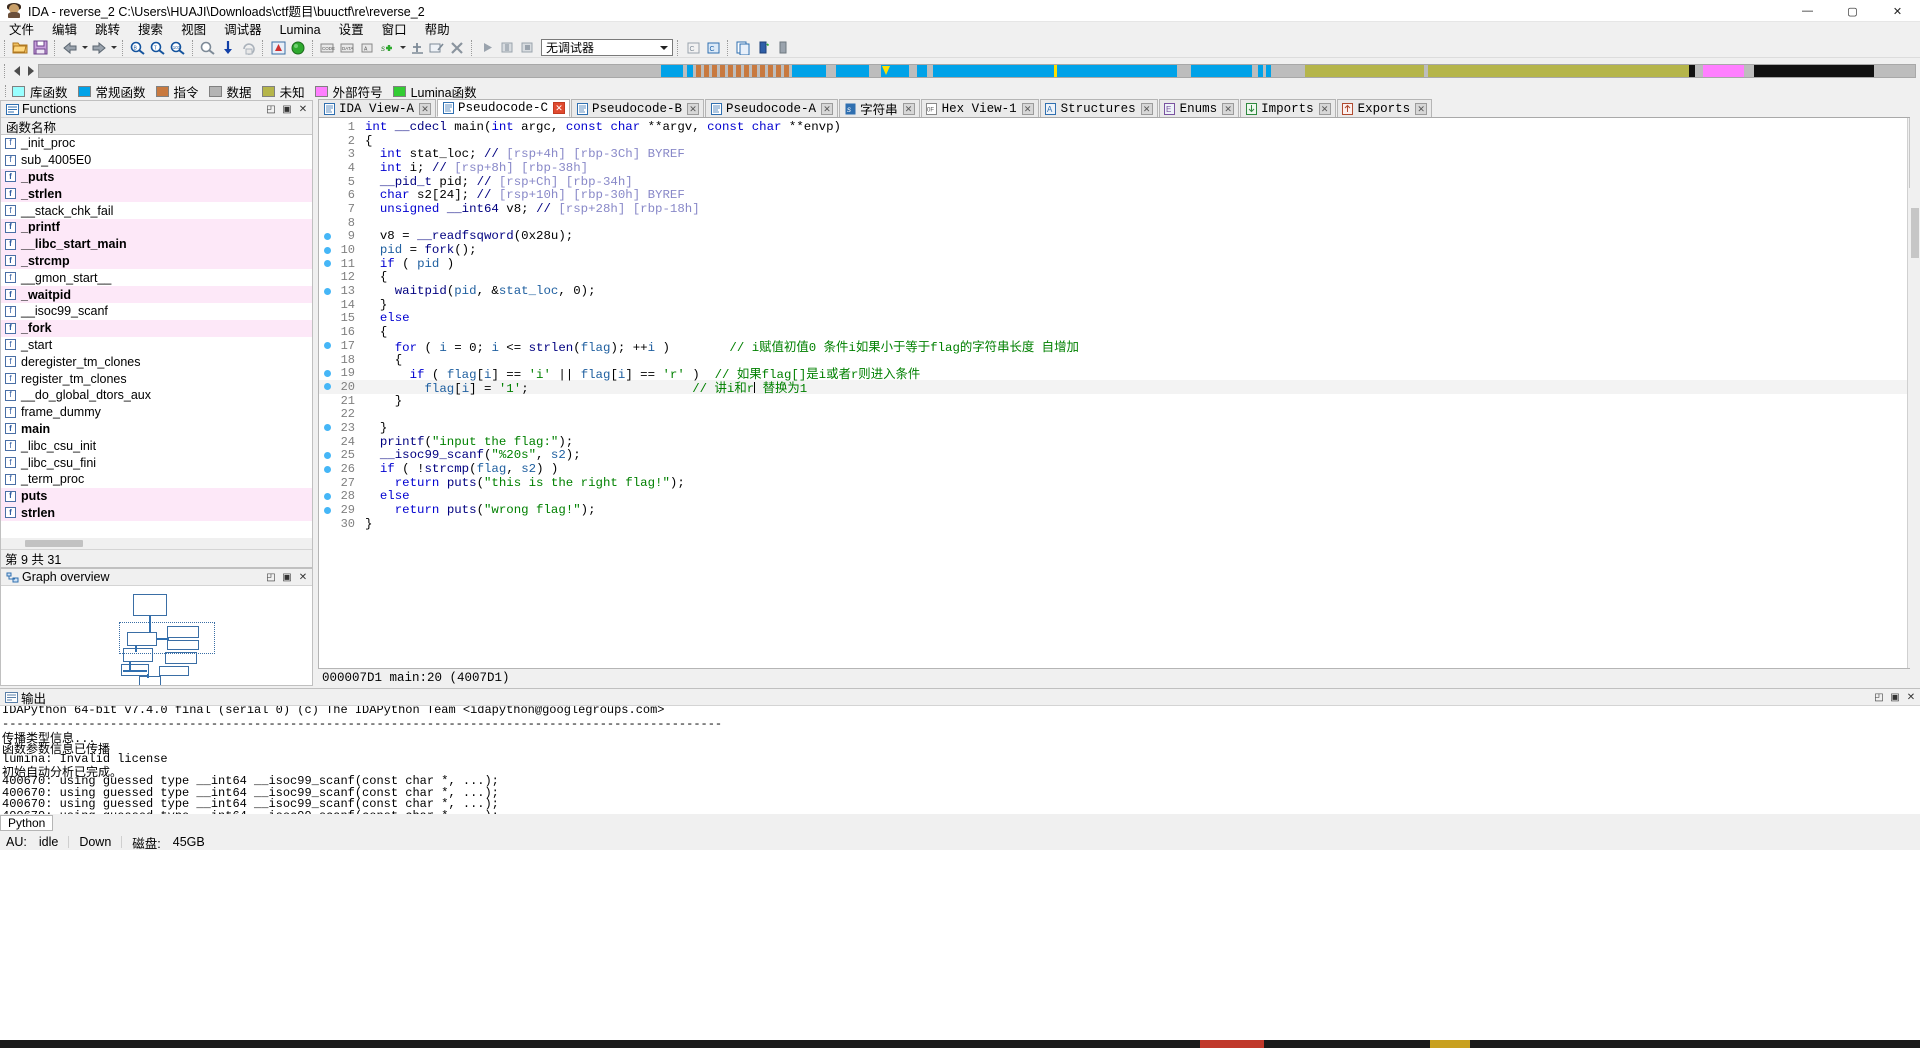 The image size is (1920, 1048). What do you see at coordinates (1119, 277) in the screenshot?
I see `code-line: 12 {` at bounding box center [1119, 277].